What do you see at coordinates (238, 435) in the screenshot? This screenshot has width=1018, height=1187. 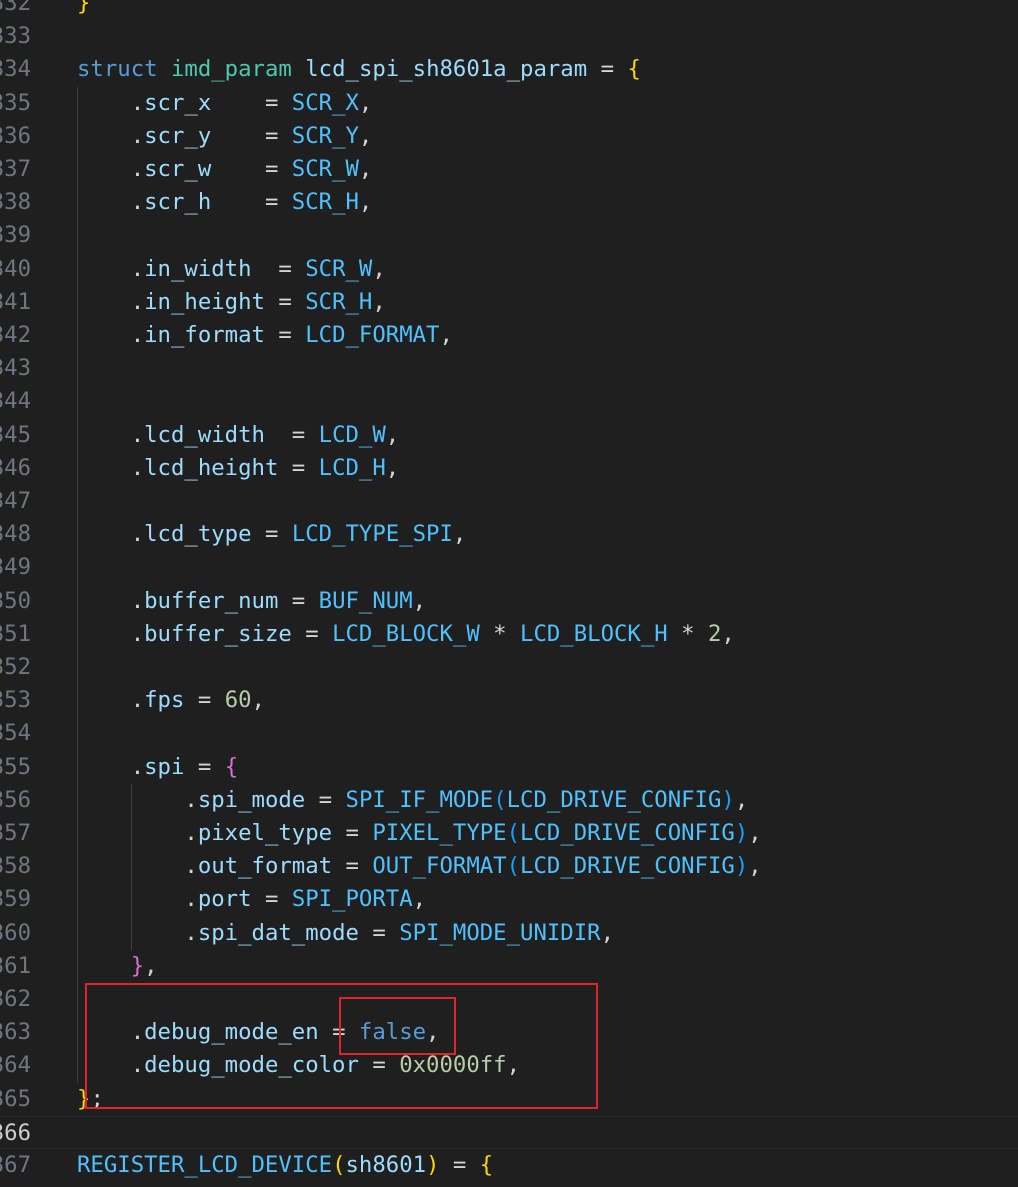 I see `code-text: .lcd_width = LCD_W,` at bounding box center [238, 435].